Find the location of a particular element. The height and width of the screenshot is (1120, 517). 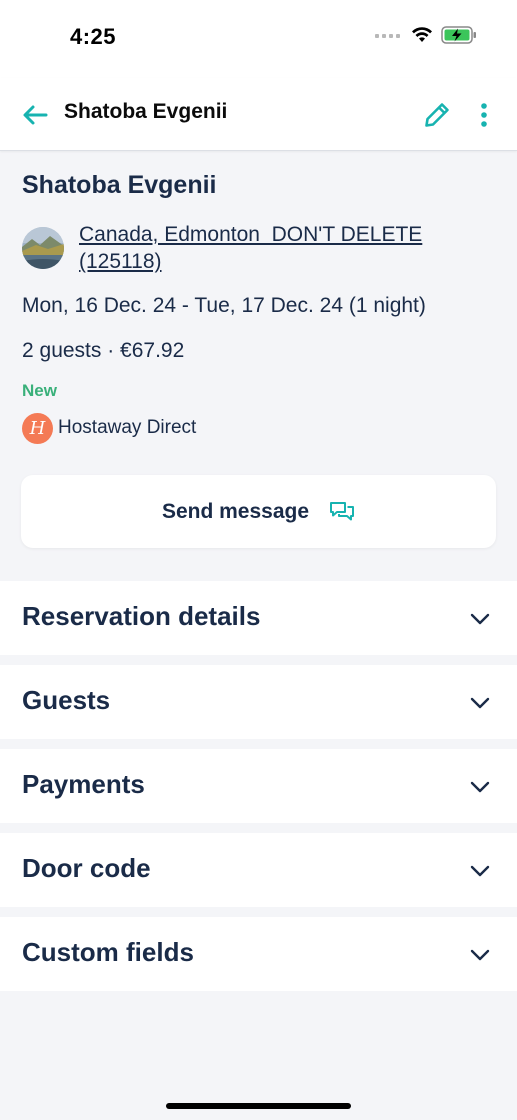

section-payments: Payments is located at coordinates (258, 786).